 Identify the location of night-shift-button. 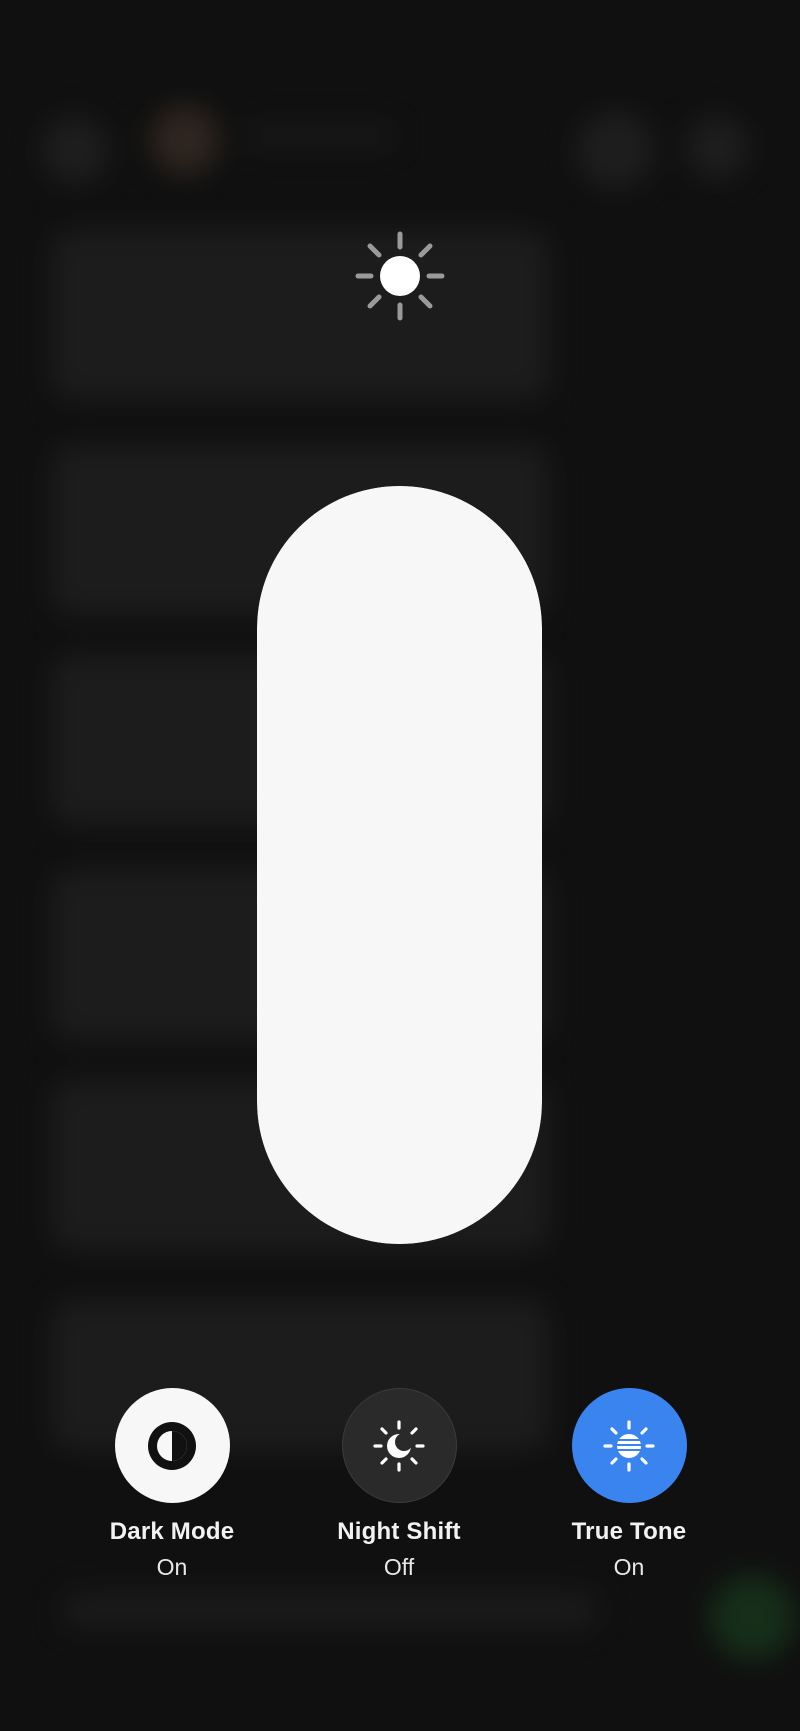
(399, 1445).